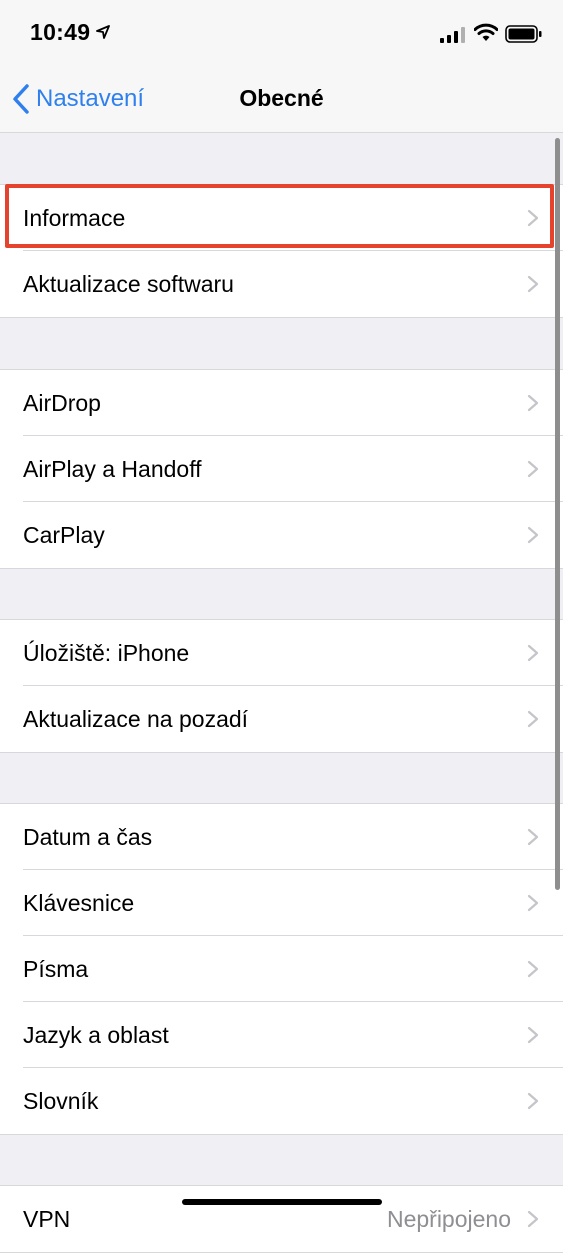 The height and width of the screenshot is (1253, 563). What do you see at coordinates (112, 468) in the screenshot?
I see `row-label: AirPlay a Handoff` at bounding box center [112, 468].